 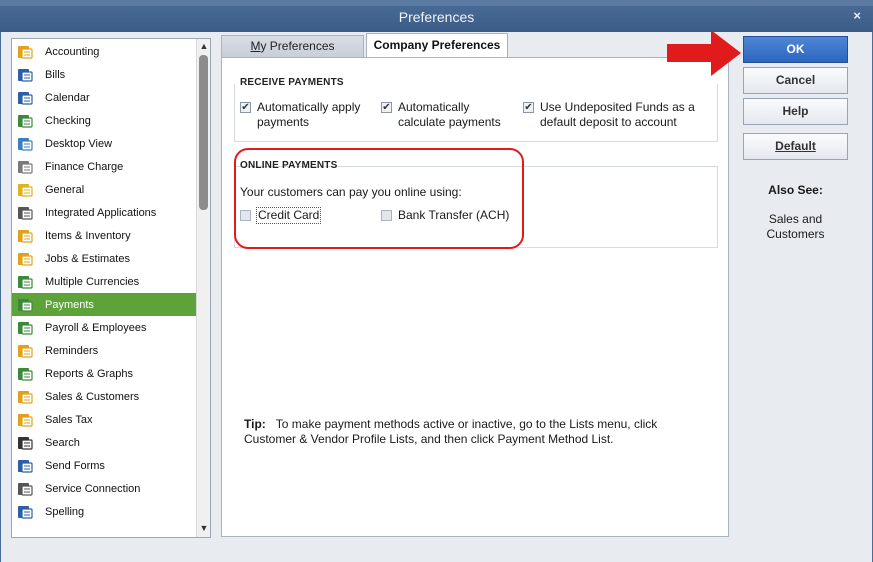 I want to click on sidebar-item-label: Accounting, so click(x=72, y=51).